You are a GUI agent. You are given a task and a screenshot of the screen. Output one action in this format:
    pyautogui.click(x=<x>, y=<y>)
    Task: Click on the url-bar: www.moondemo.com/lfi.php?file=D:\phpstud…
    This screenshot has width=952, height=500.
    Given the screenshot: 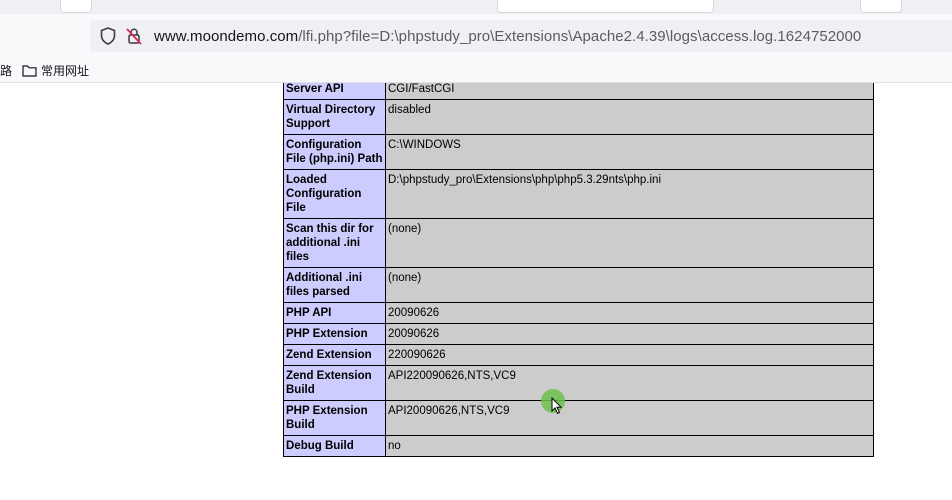 What is the action you would take?
    pyautogui.click(x=521, y=36)
    